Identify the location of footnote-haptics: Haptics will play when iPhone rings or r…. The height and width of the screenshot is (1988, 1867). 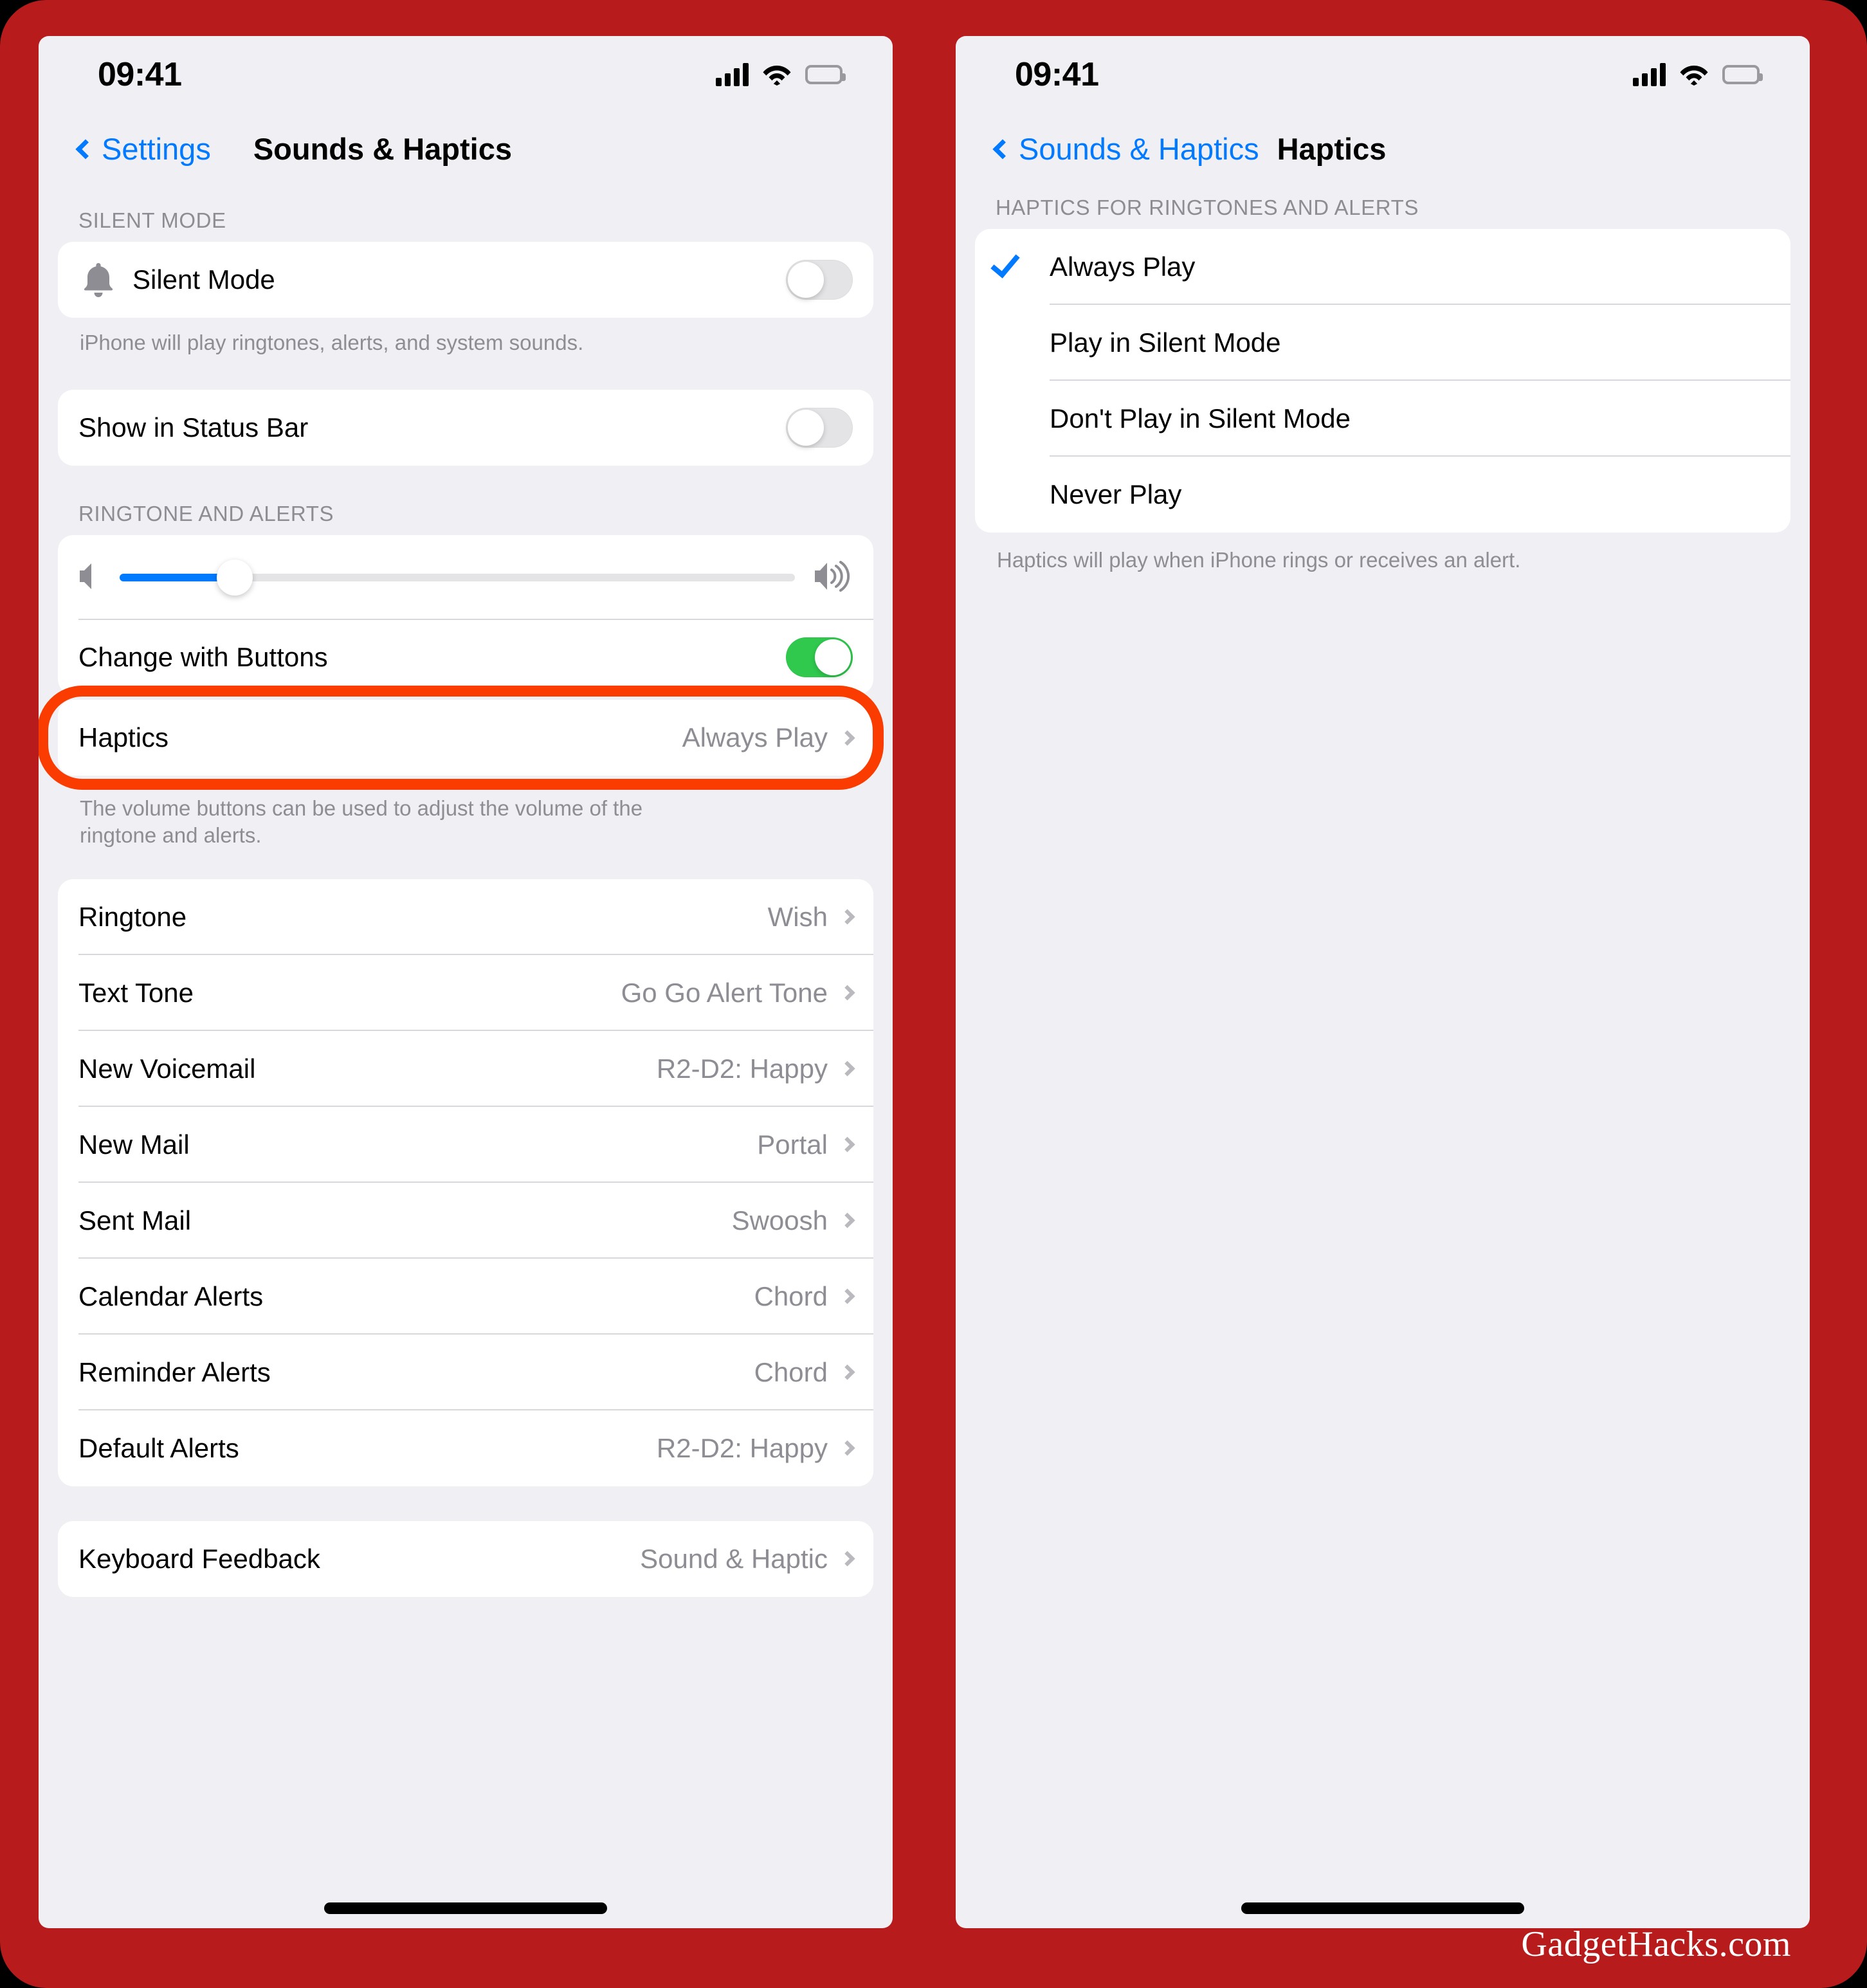
(1259, 560).